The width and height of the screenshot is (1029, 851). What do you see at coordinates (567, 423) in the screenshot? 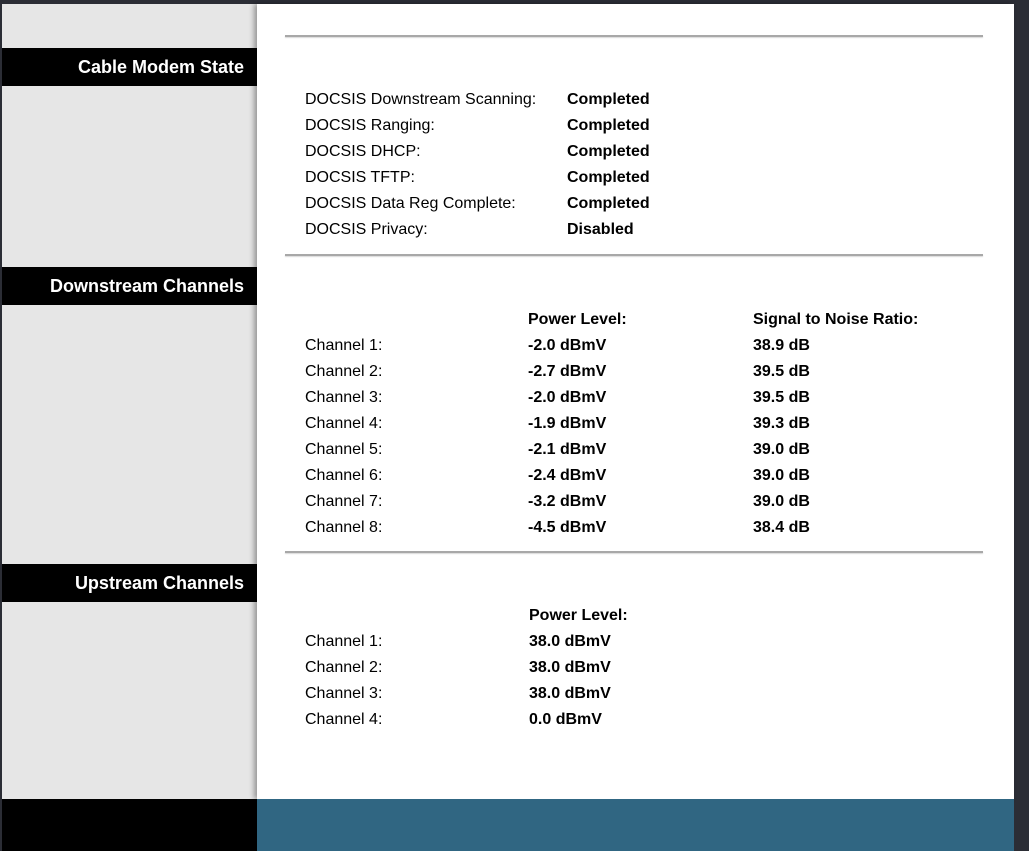
I see `power-value: -1.9 dBmV` at bounding box center [567, 423].